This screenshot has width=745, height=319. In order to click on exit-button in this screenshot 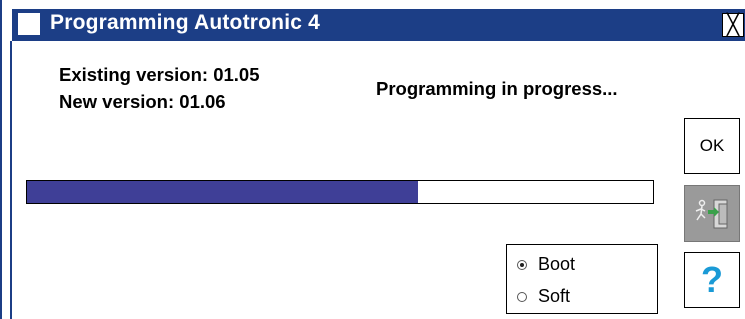, I will do `click(712, 213)`.